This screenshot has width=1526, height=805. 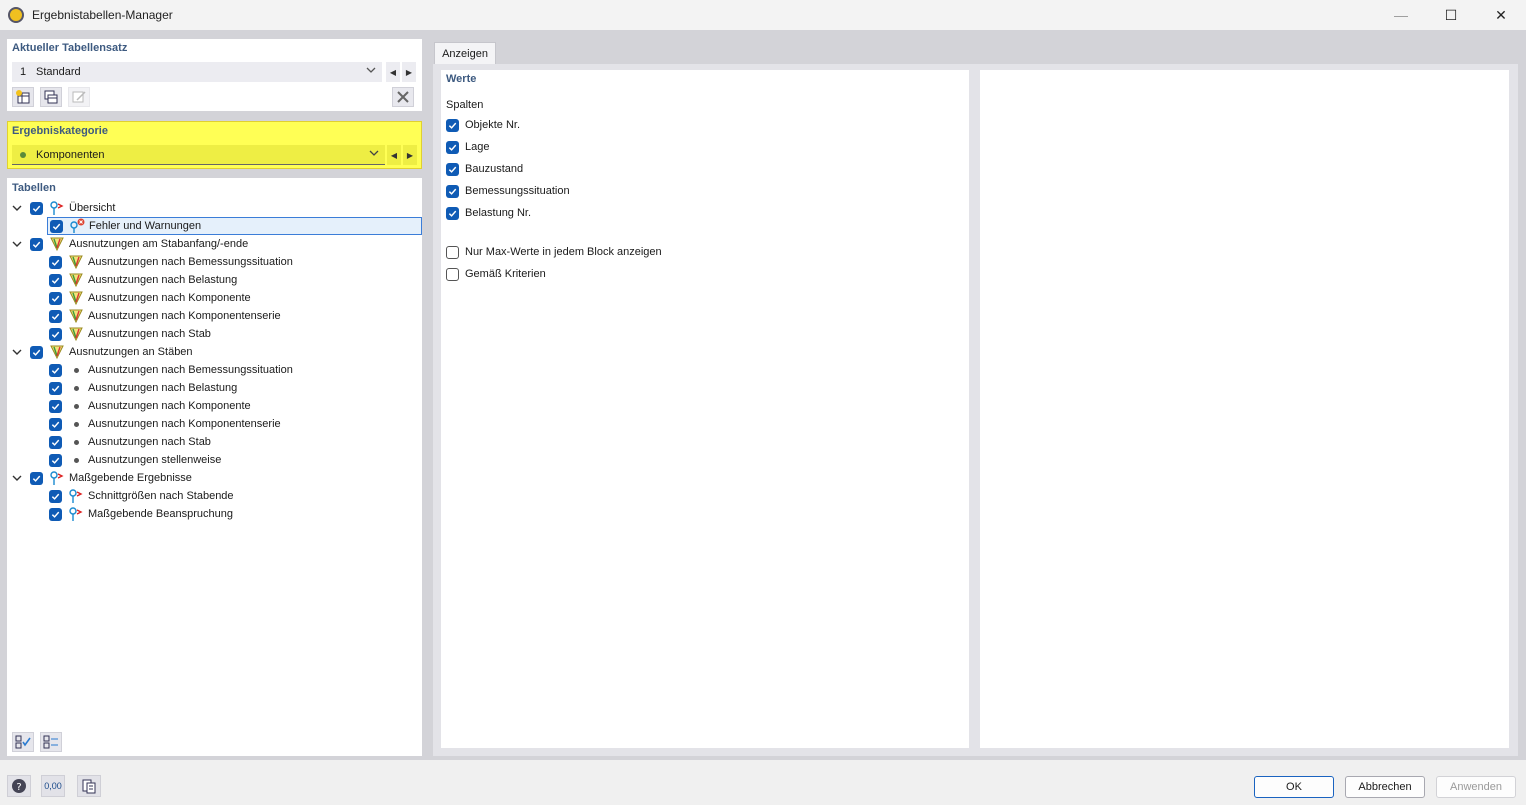 What do you see at coordinates (467, 147) in the screenshot?
I see `column-option: Lage` at bounding box center [467, 147].